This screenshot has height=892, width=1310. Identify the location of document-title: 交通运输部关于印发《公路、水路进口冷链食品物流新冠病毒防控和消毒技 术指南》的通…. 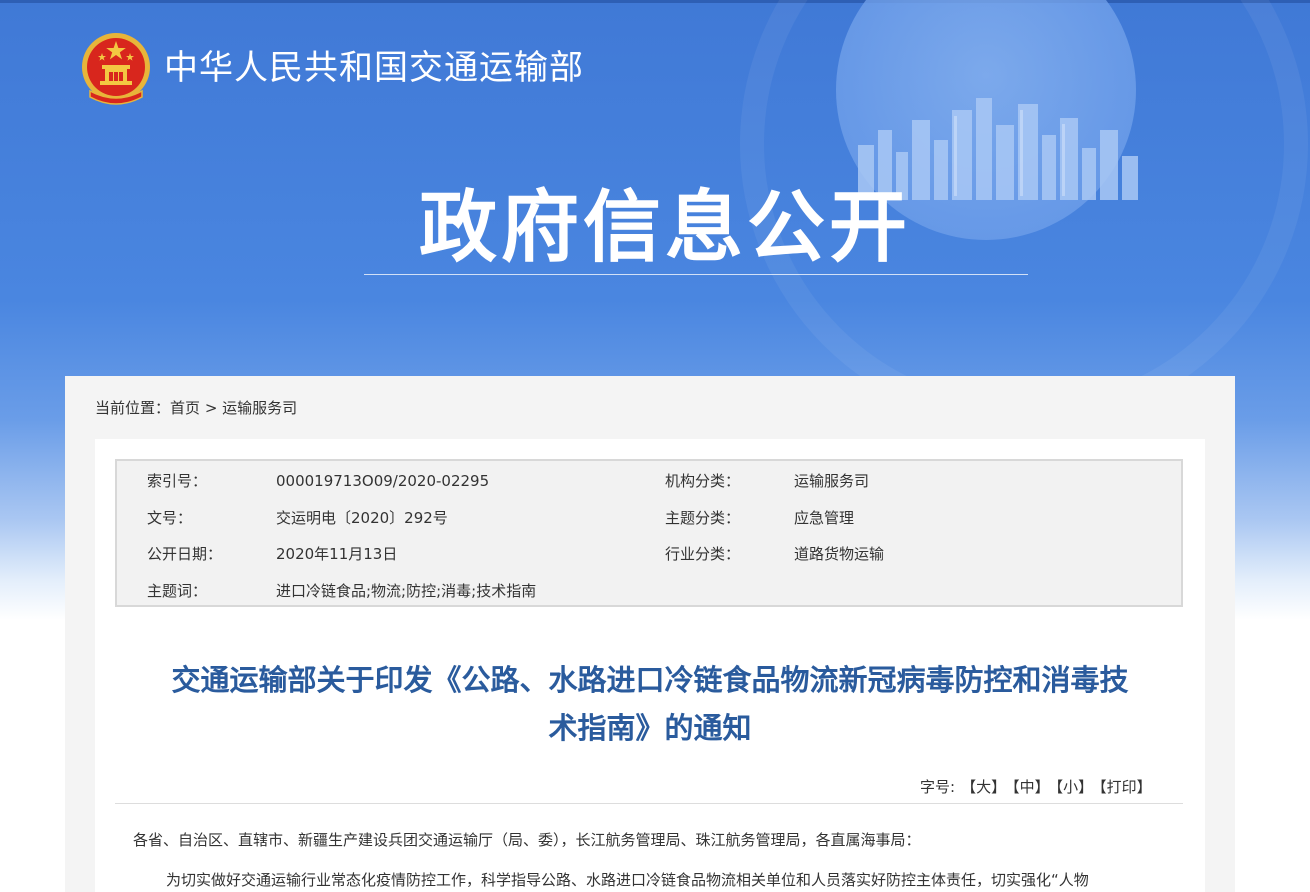
(650, 704).